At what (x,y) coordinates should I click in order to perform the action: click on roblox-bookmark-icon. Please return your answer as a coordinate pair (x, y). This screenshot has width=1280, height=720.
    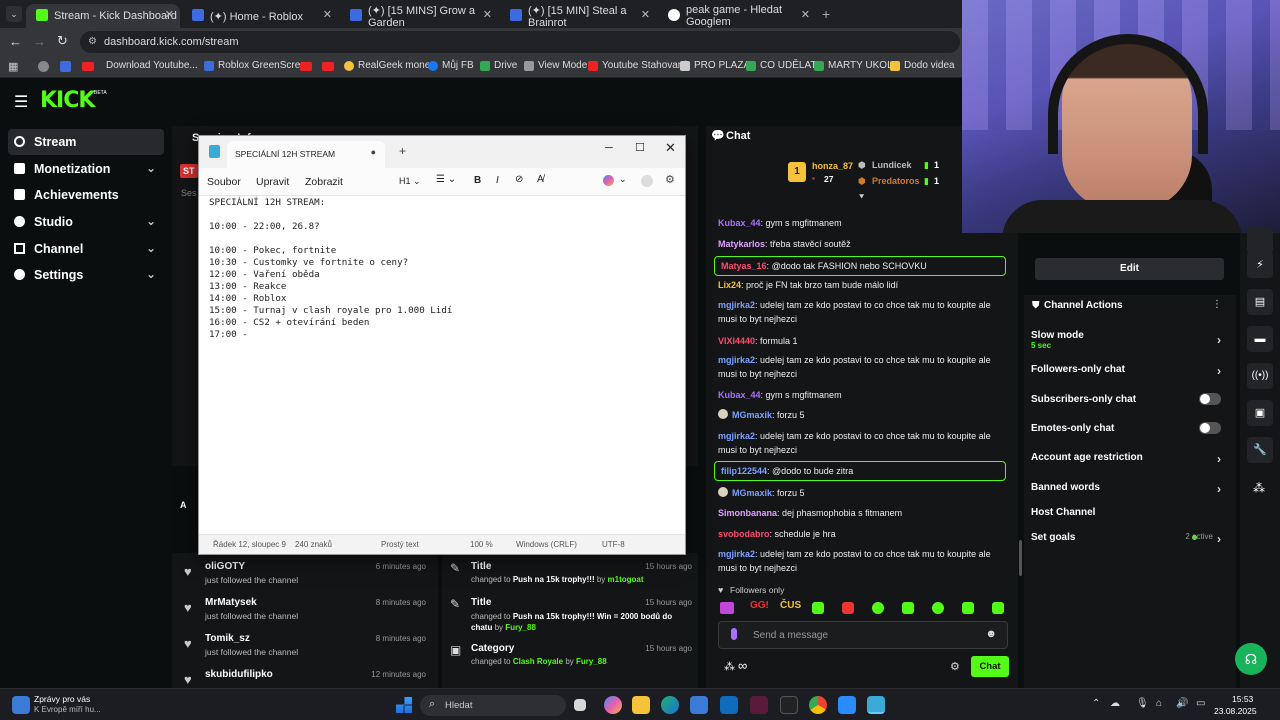
    Looking at the image, I should click on (65, 66).